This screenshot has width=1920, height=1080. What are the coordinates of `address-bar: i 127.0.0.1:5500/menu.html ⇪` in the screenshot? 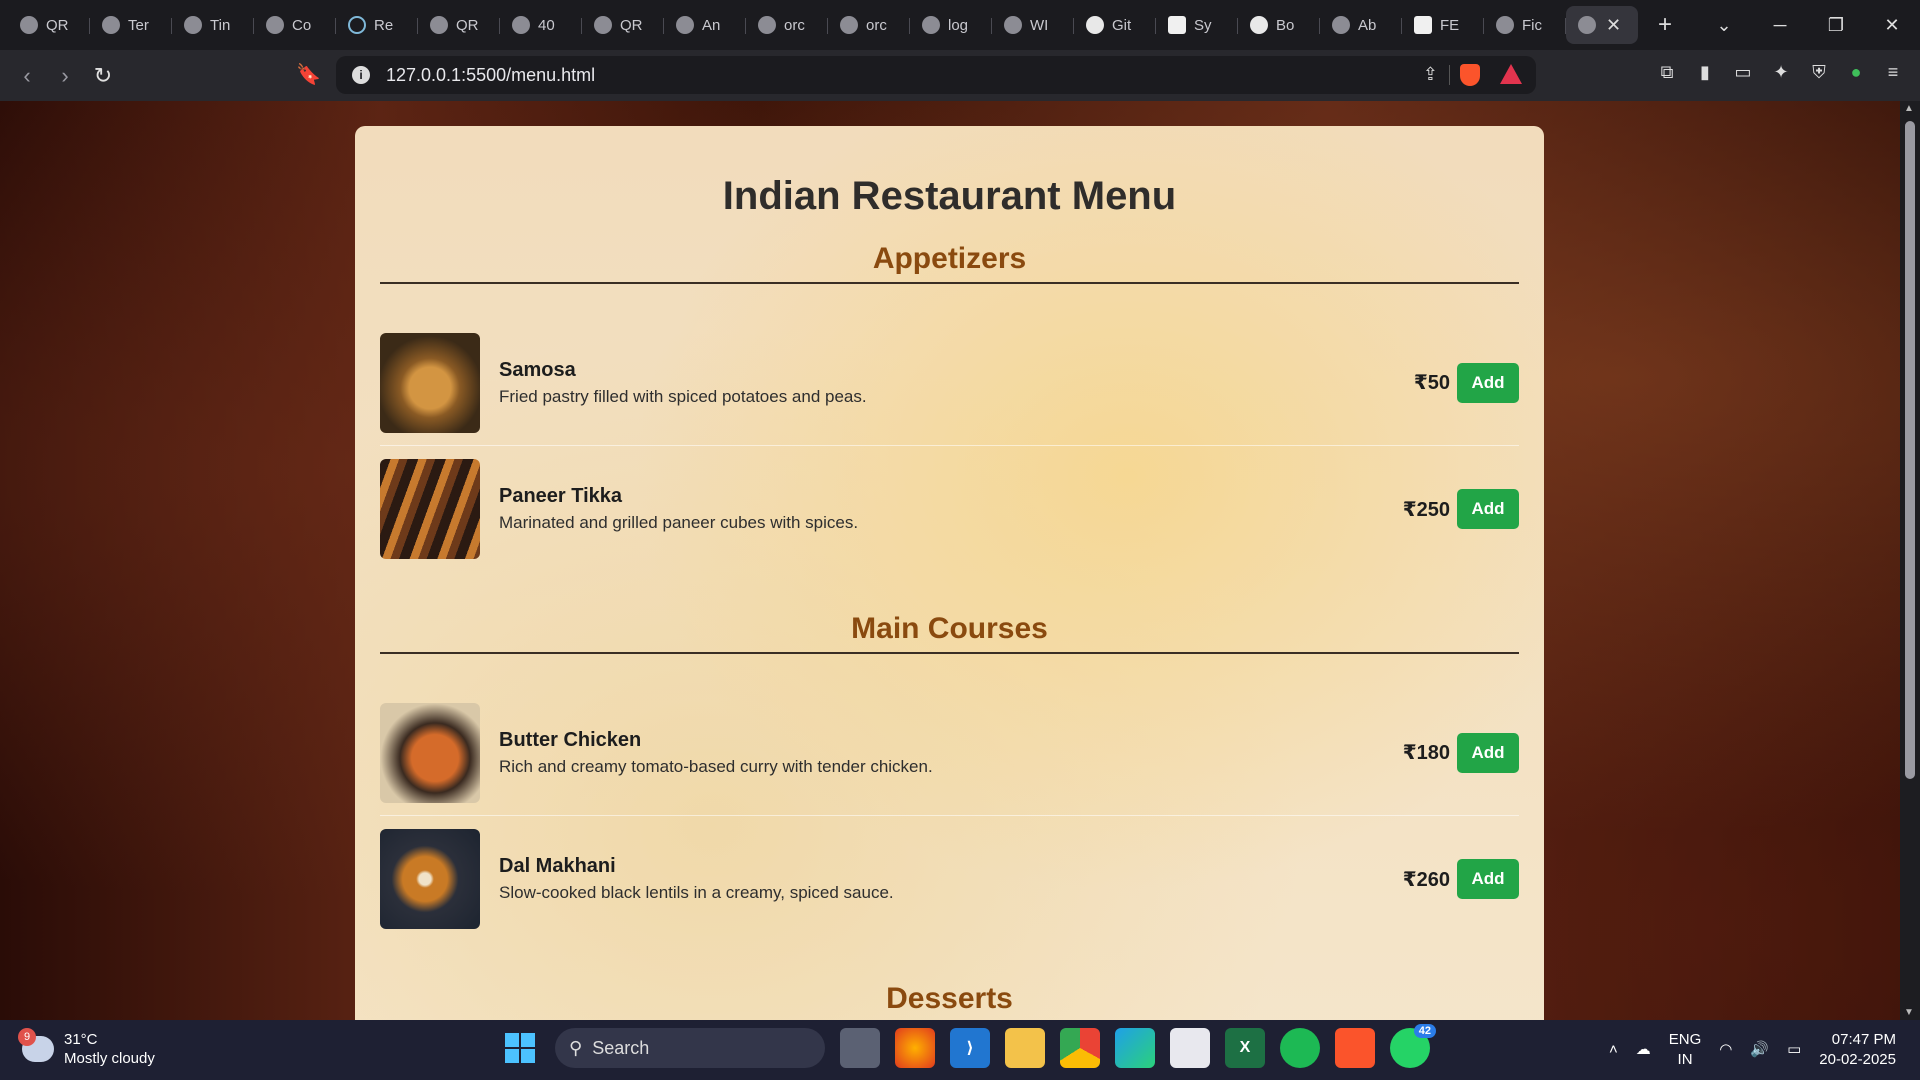 It's located at (936, 75).